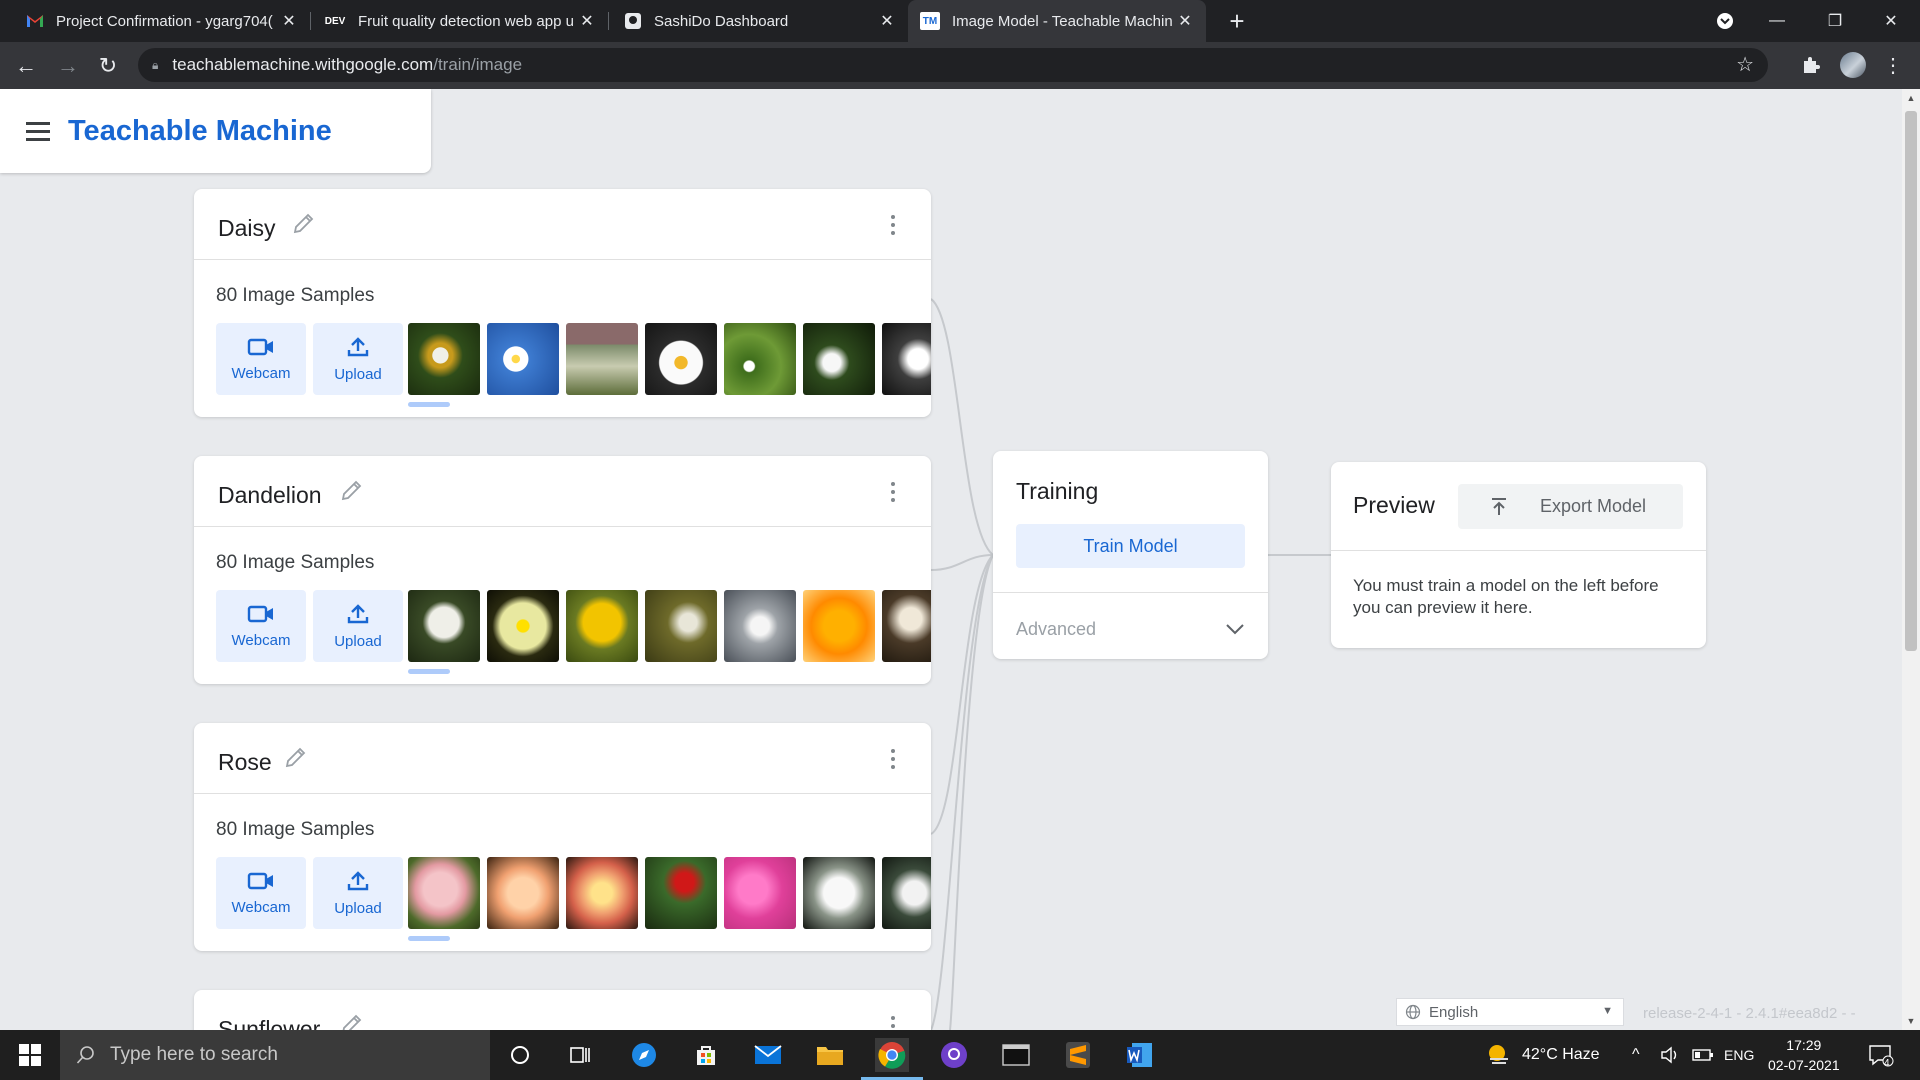 The width and height of the screenshot is (1920, 1080). I want to click on tab-title: Image Model - Teachable Machin, so click(1062, 21).